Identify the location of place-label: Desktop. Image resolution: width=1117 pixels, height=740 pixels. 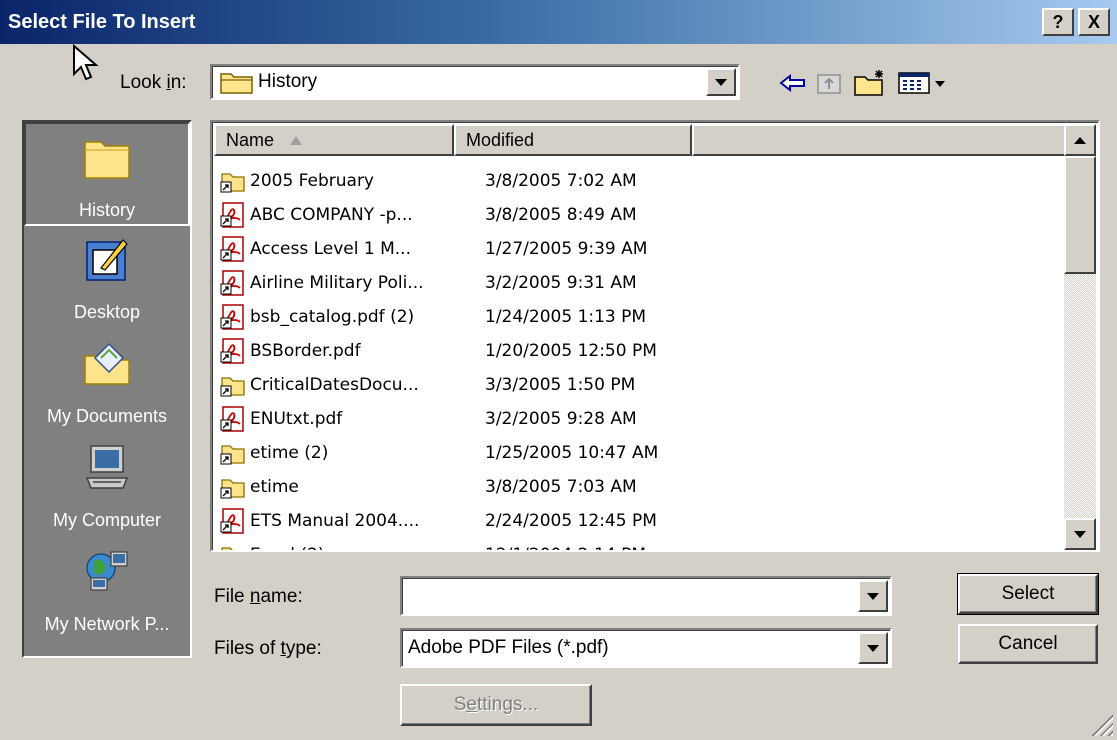
(107, 312).